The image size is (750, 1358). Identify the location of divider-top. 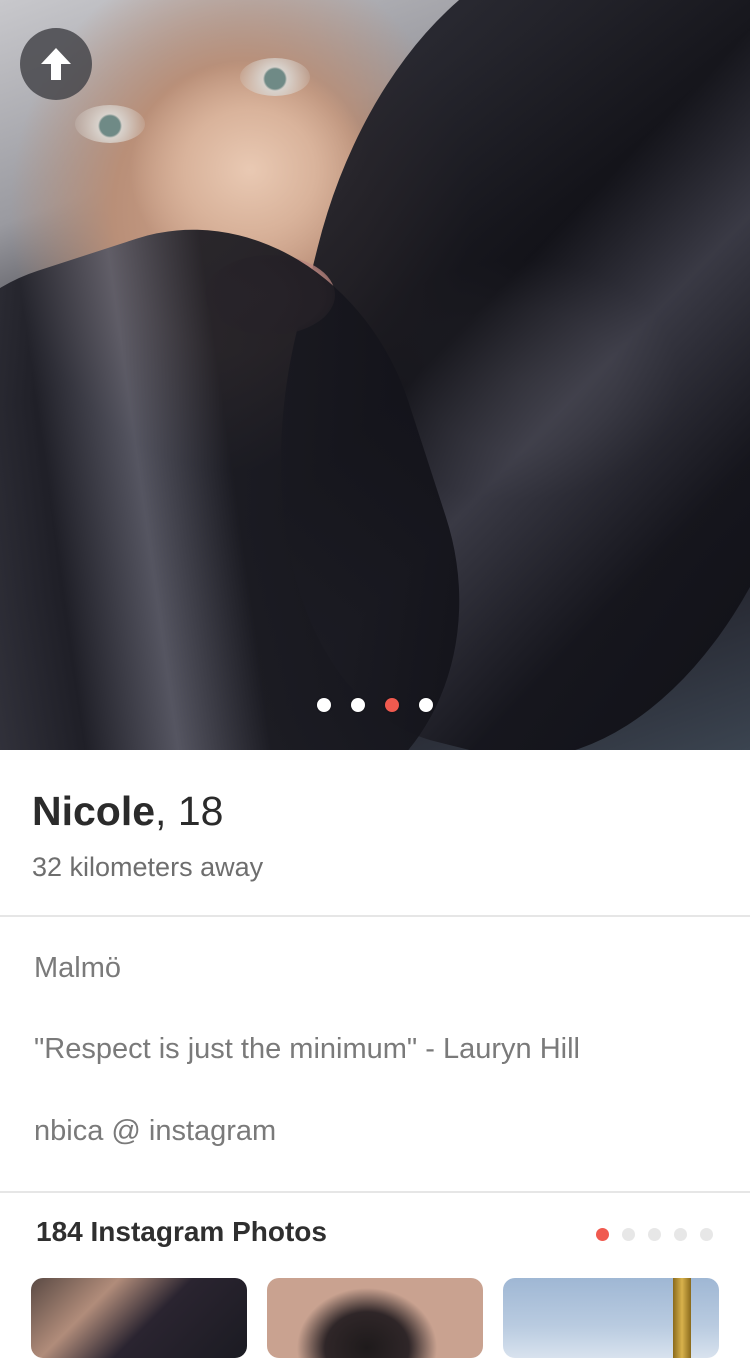
(375, 916).